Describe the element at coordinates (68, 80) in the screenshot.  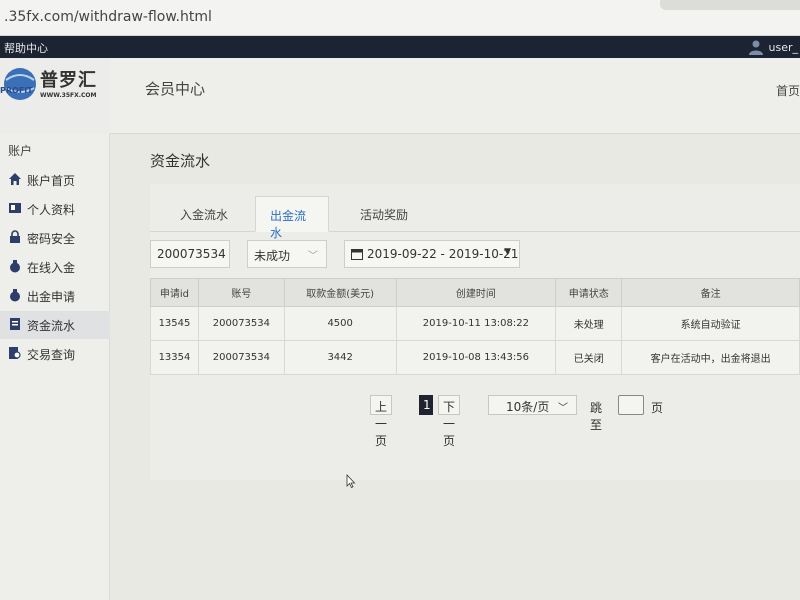
I see `logo-chinese-text: 普罗汇` at that location.